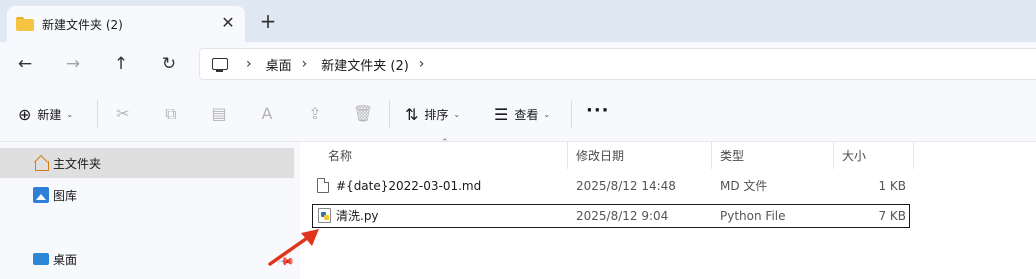  I want to click on tab-title: 新建文件夹 (2), so click(82, 24).